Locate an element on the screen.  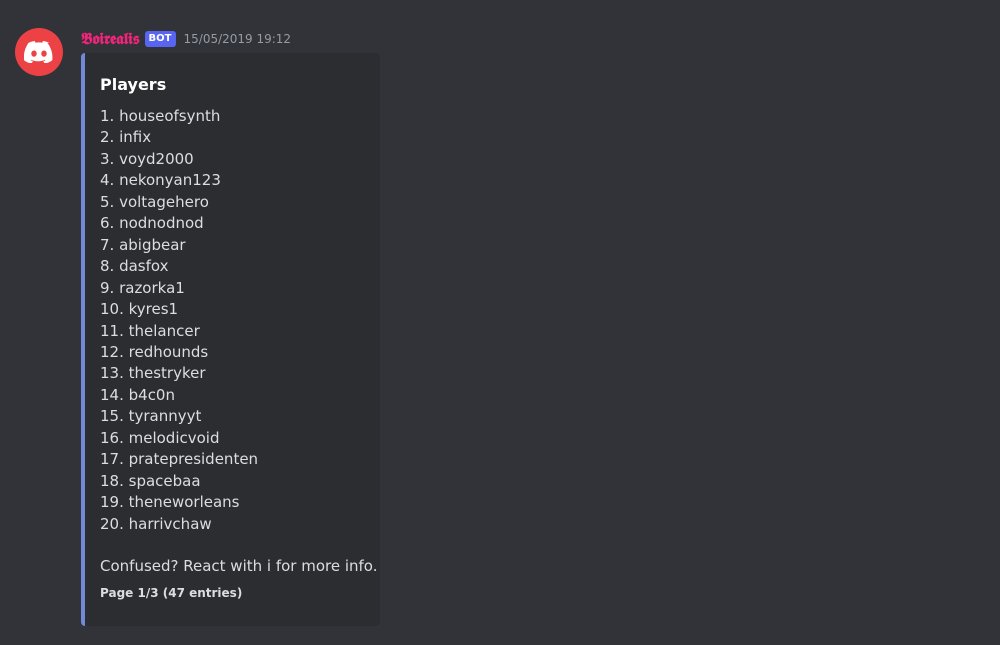
player-entry: 17. pratepresidenten is located at coordinates (233, 459).